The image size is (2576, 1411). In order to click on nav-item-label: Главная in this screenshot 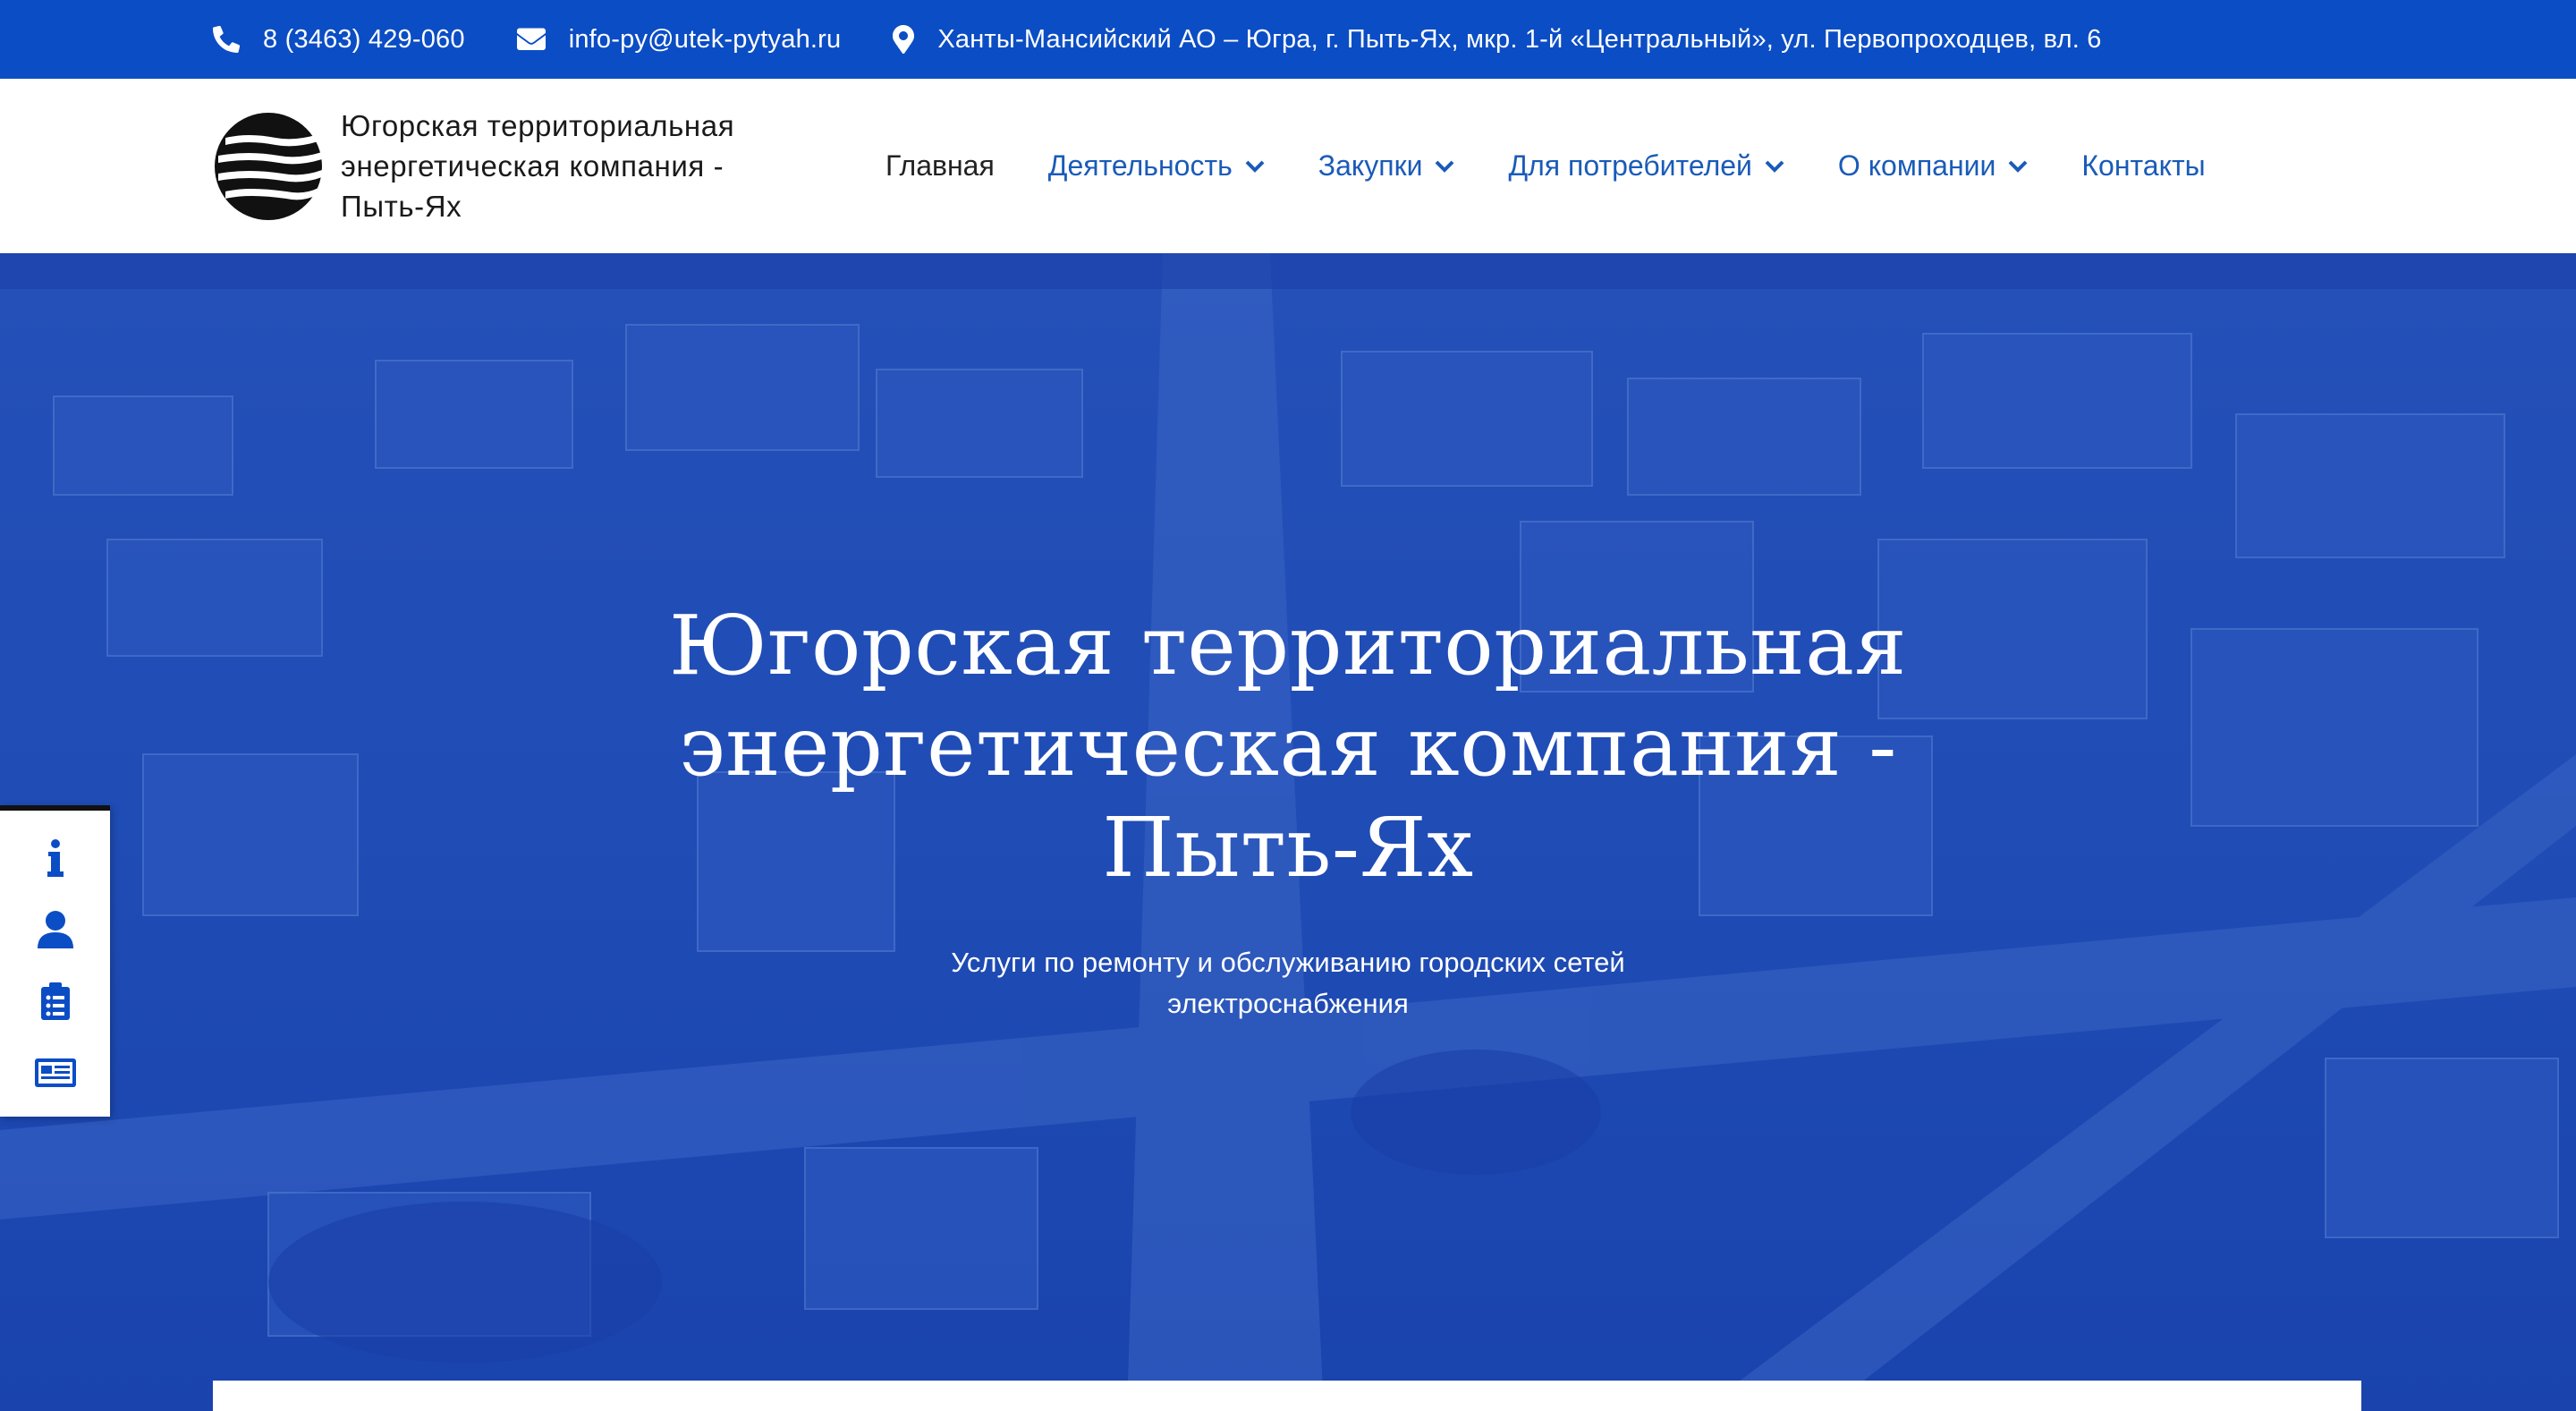, I will do `click(940, 165)`.